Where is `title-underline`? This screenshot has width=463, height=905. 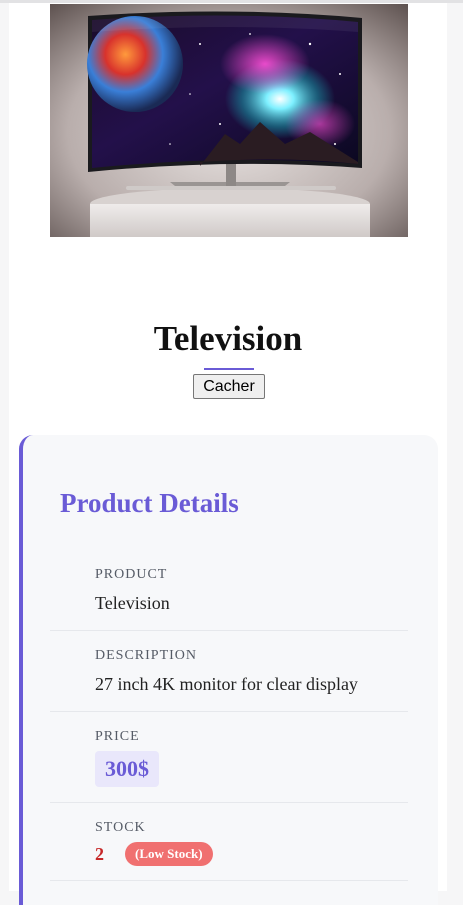
title-underline is located at coordinates (229, 369).